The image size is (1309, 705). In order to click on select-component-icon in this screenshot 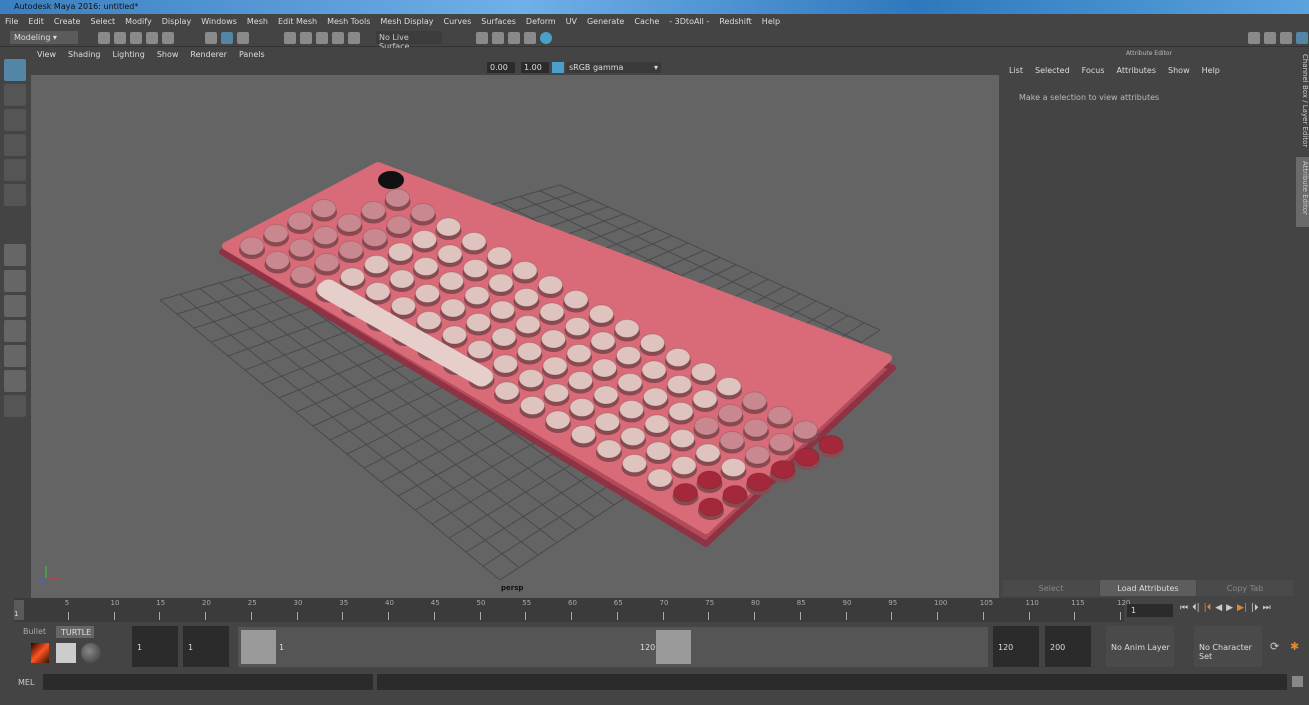, I will do `click(243, 38)`.